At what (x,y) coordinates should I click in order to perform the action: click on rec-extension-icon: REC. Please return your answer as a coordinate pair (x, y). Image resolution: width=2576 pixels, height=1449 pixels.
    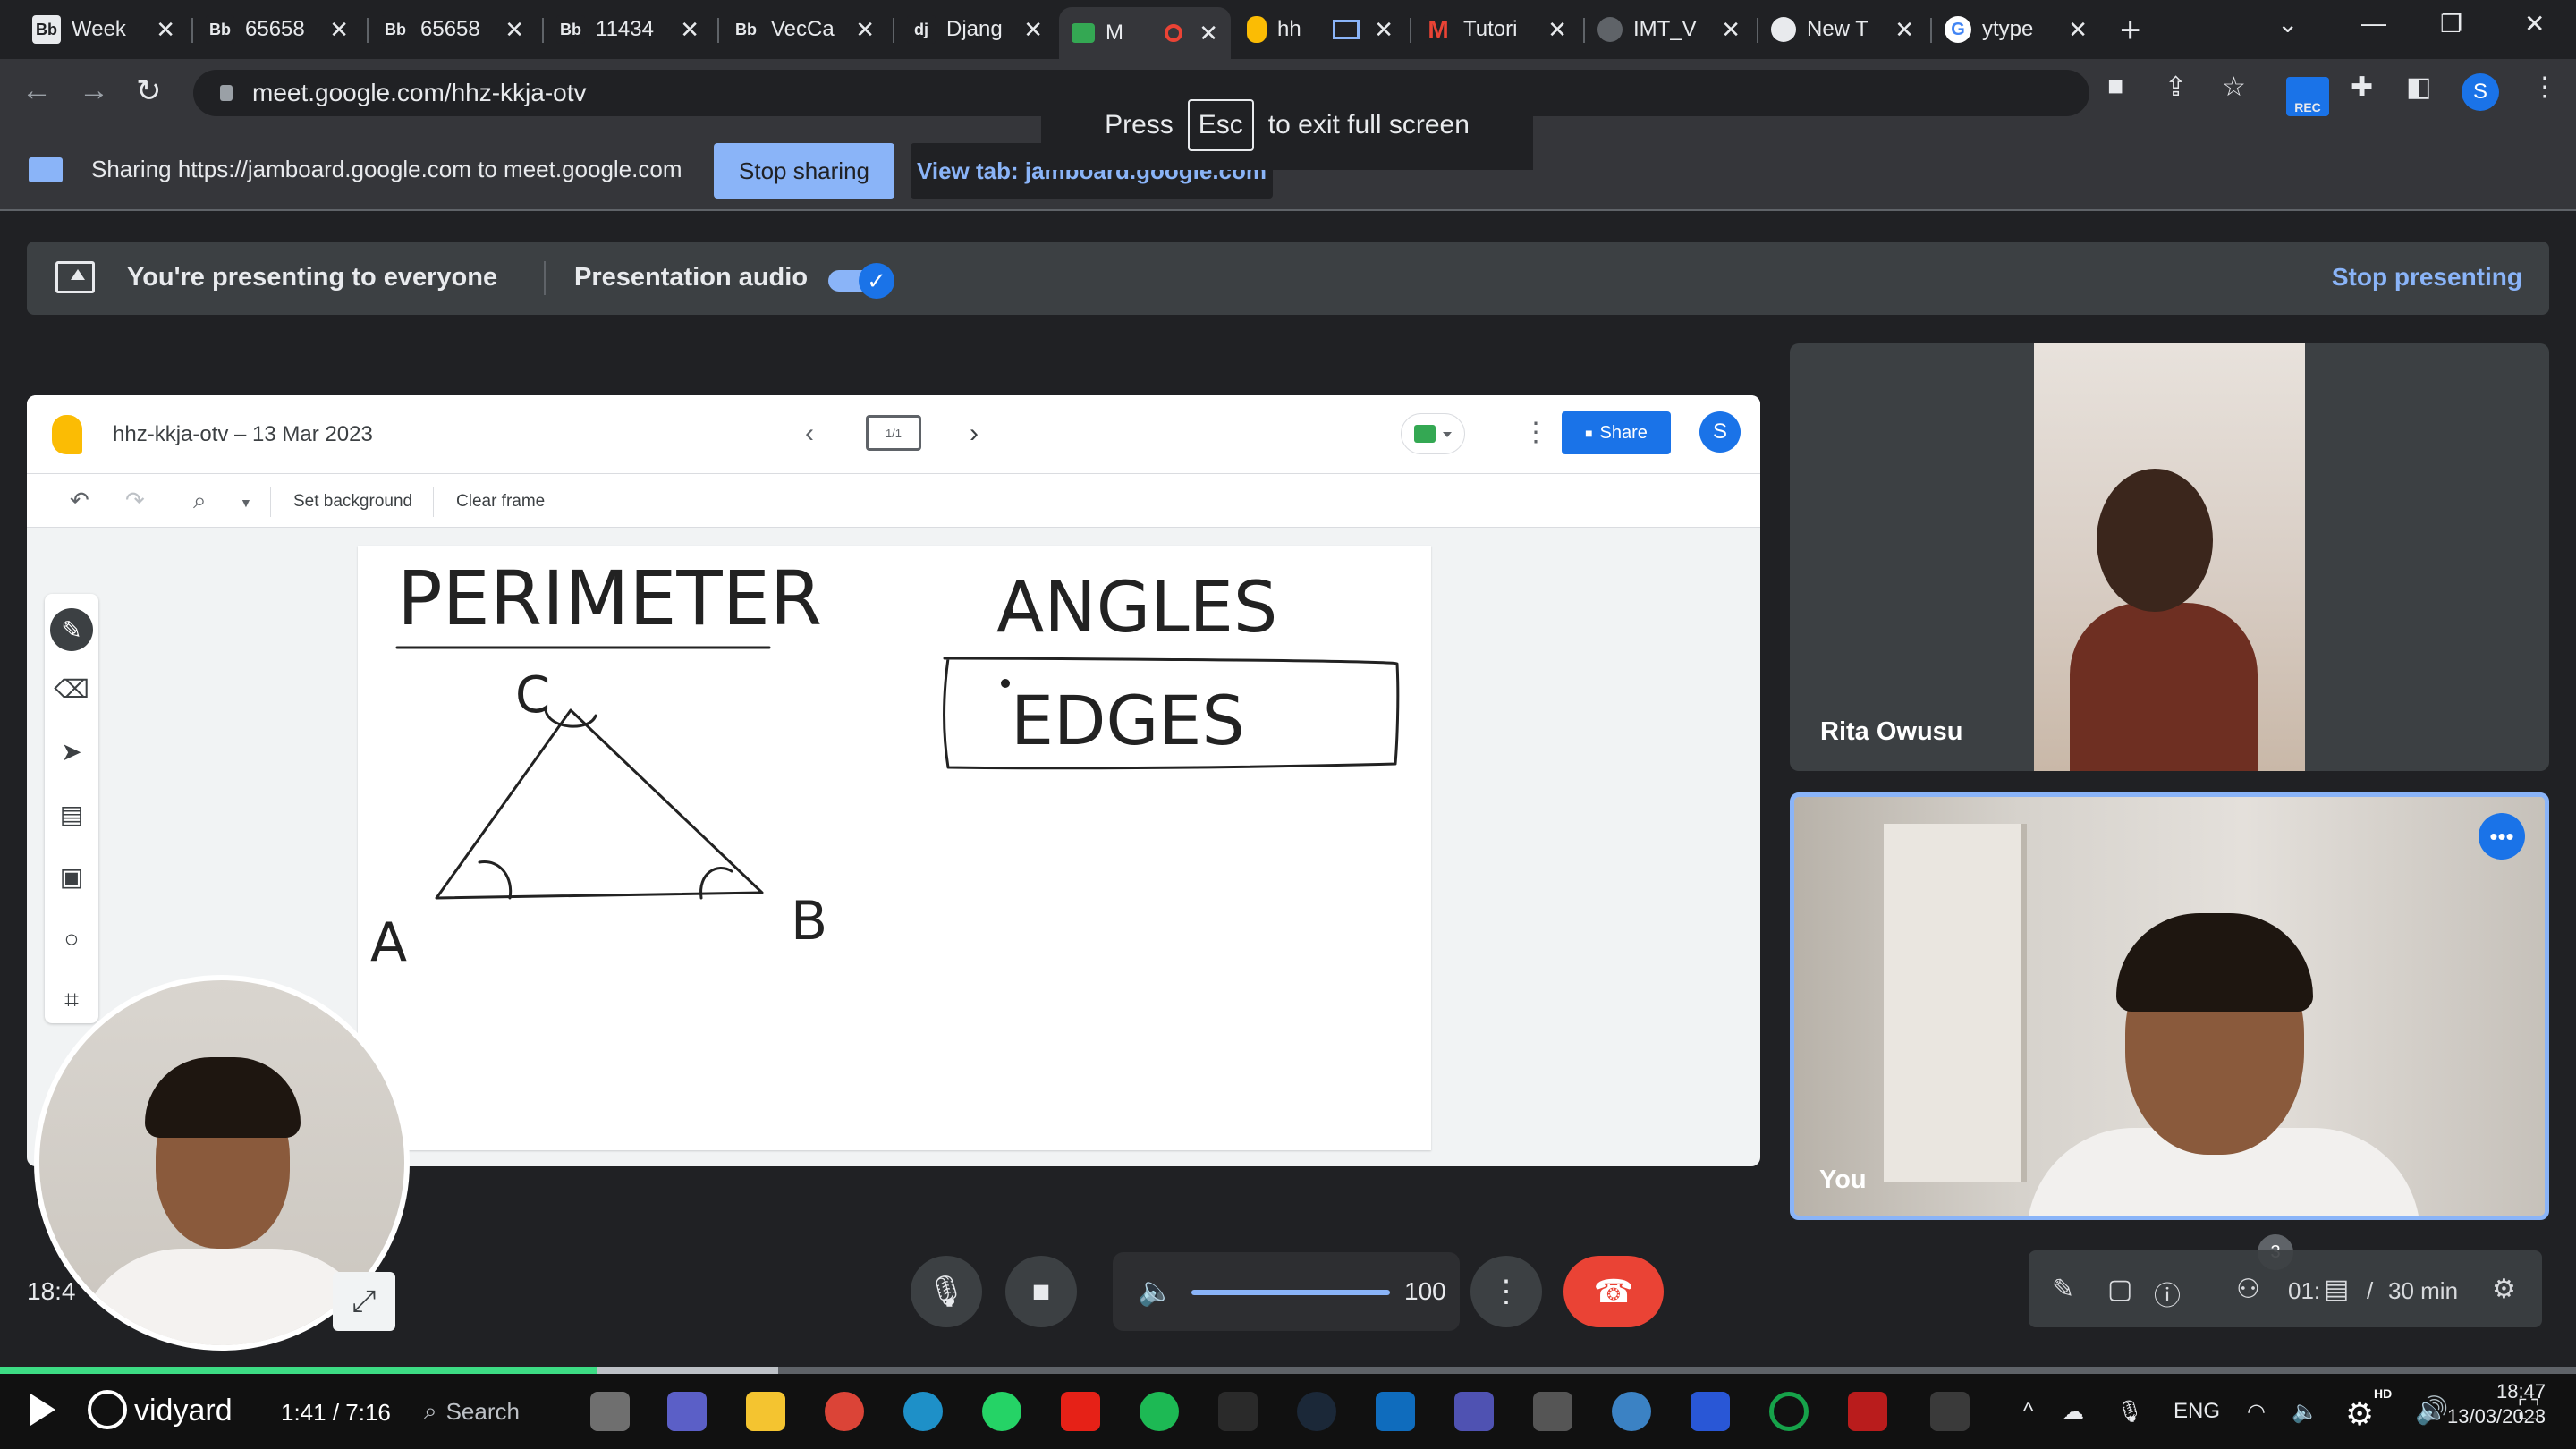
    Looking at the image, I should click on (2307, 96).